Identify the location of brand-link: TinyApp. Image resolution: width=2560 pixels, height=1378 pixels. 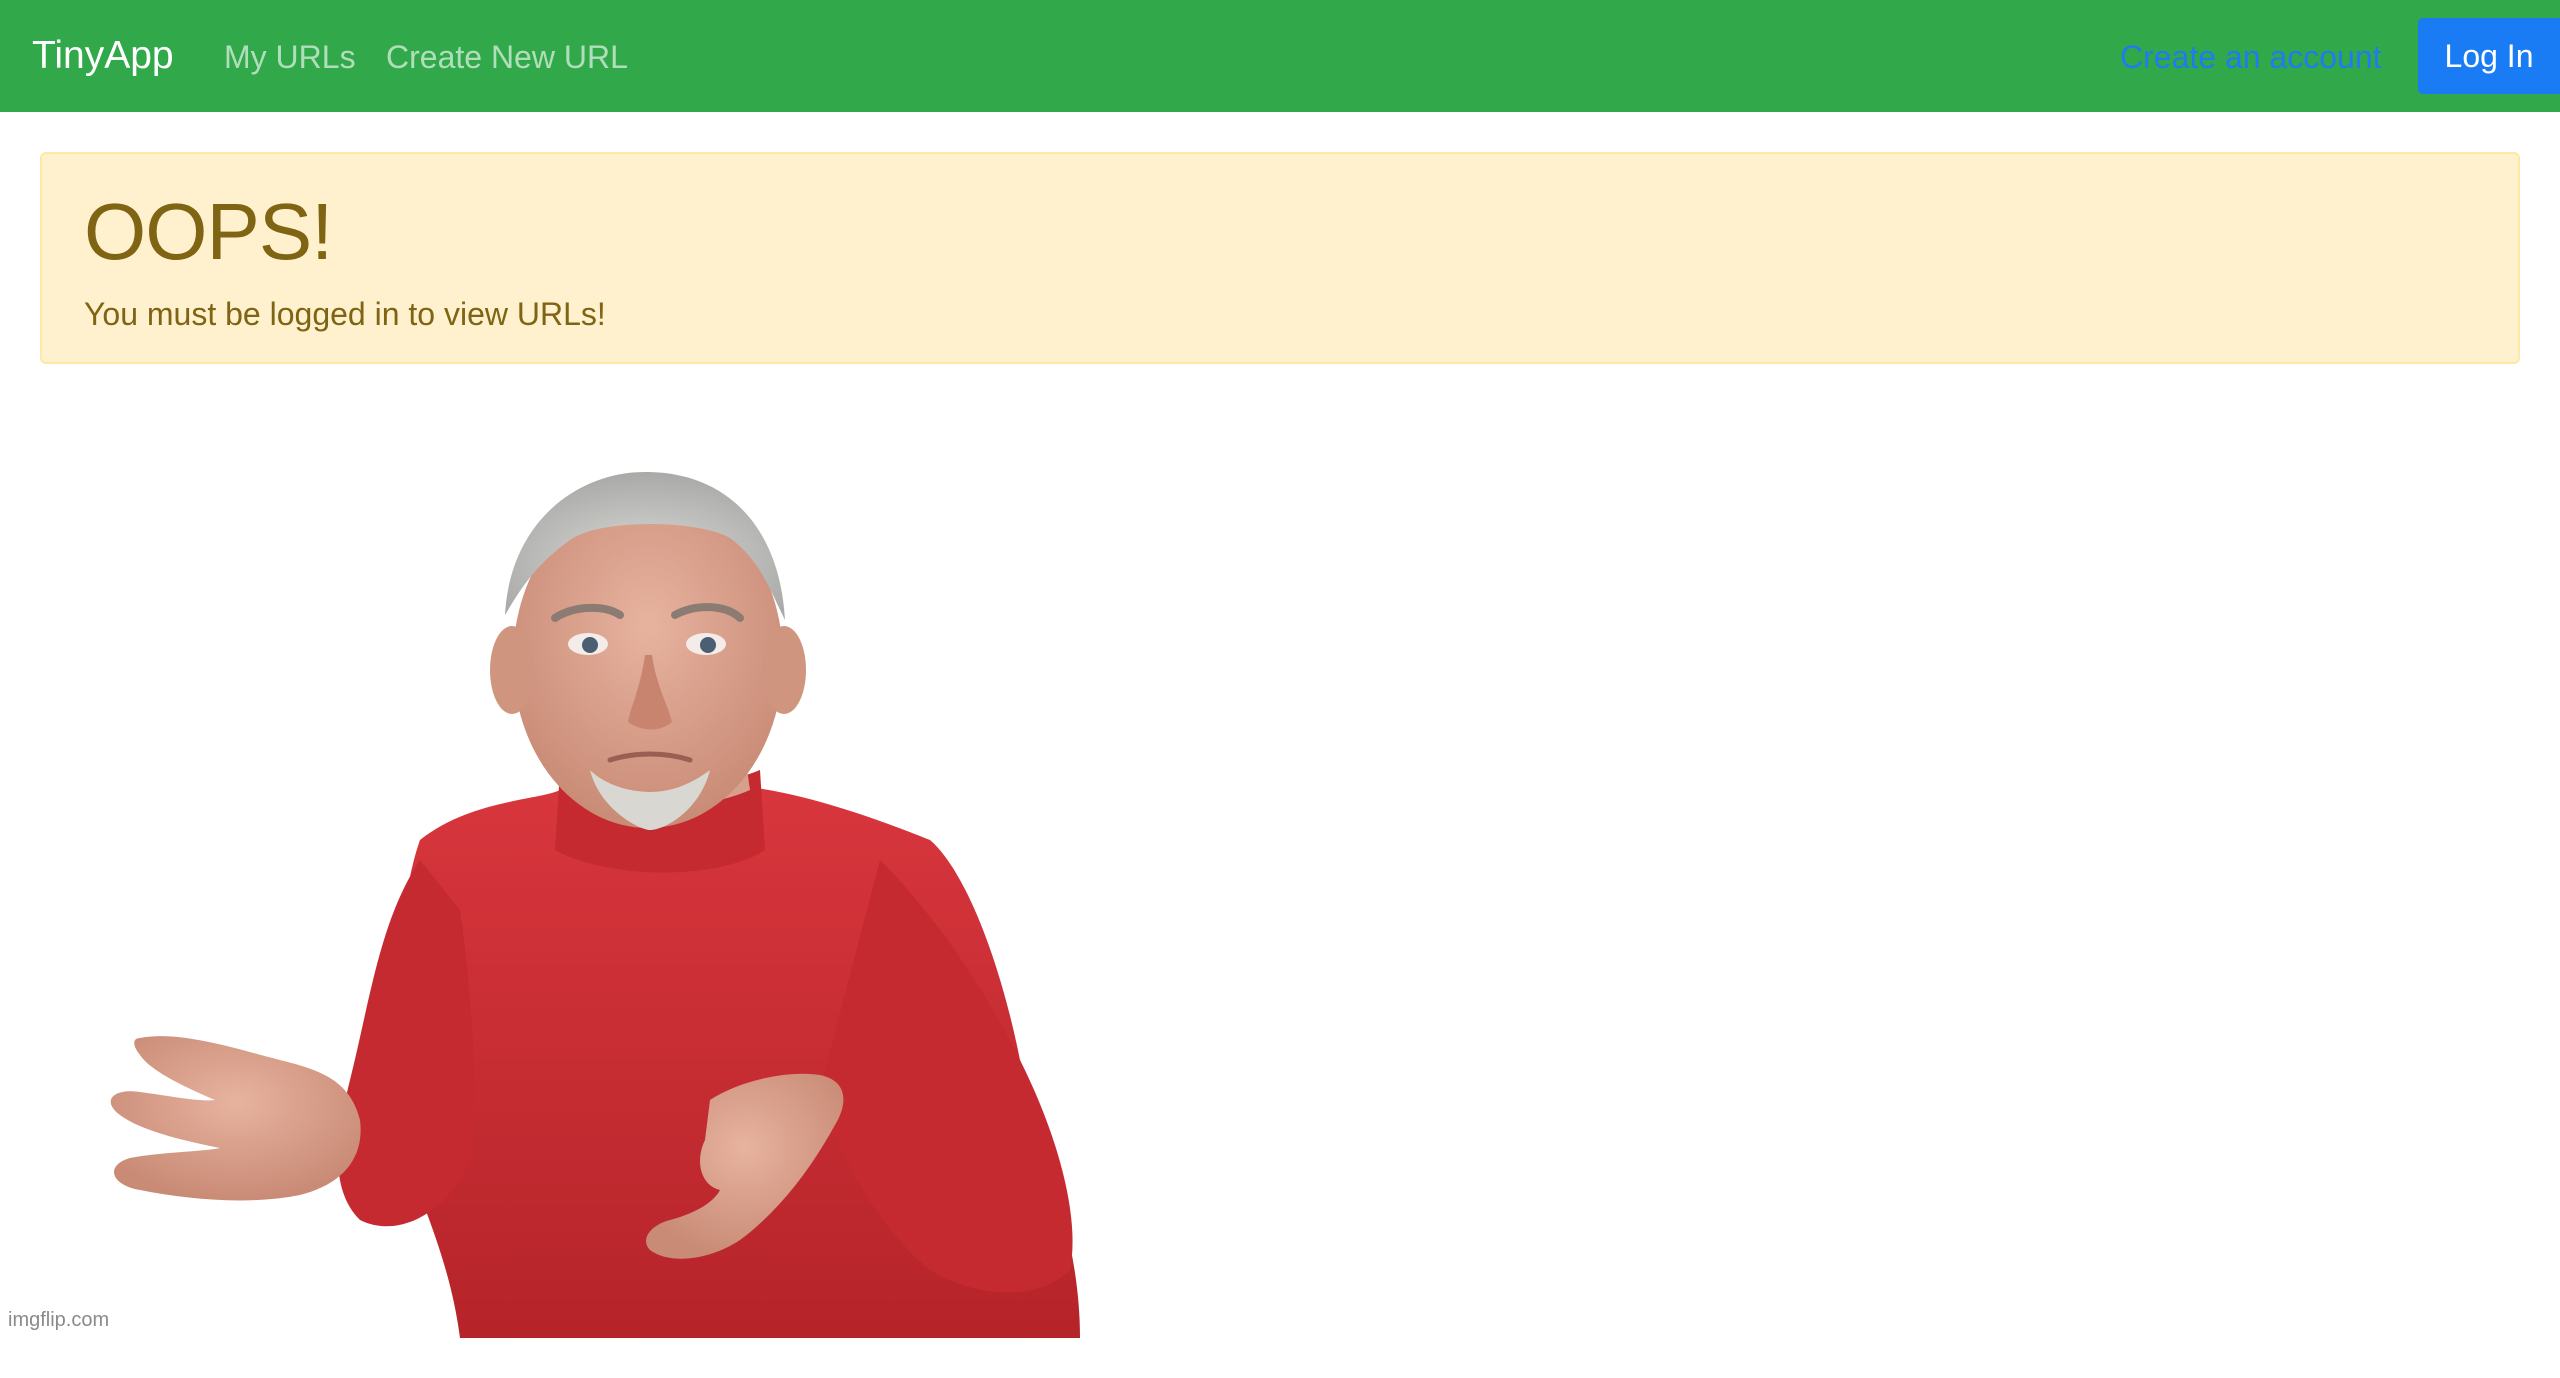
(103, 56).